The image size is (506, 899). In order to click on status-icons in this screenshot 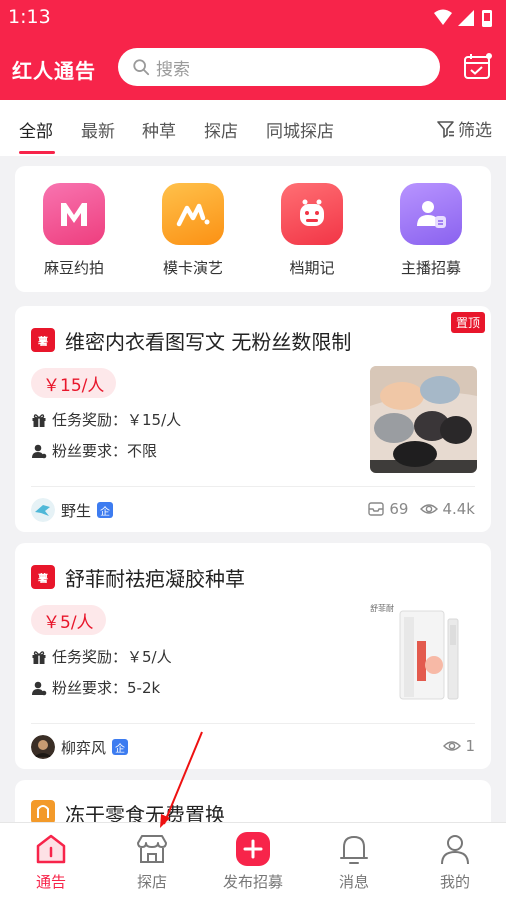, I will do `click(463, 18)`.